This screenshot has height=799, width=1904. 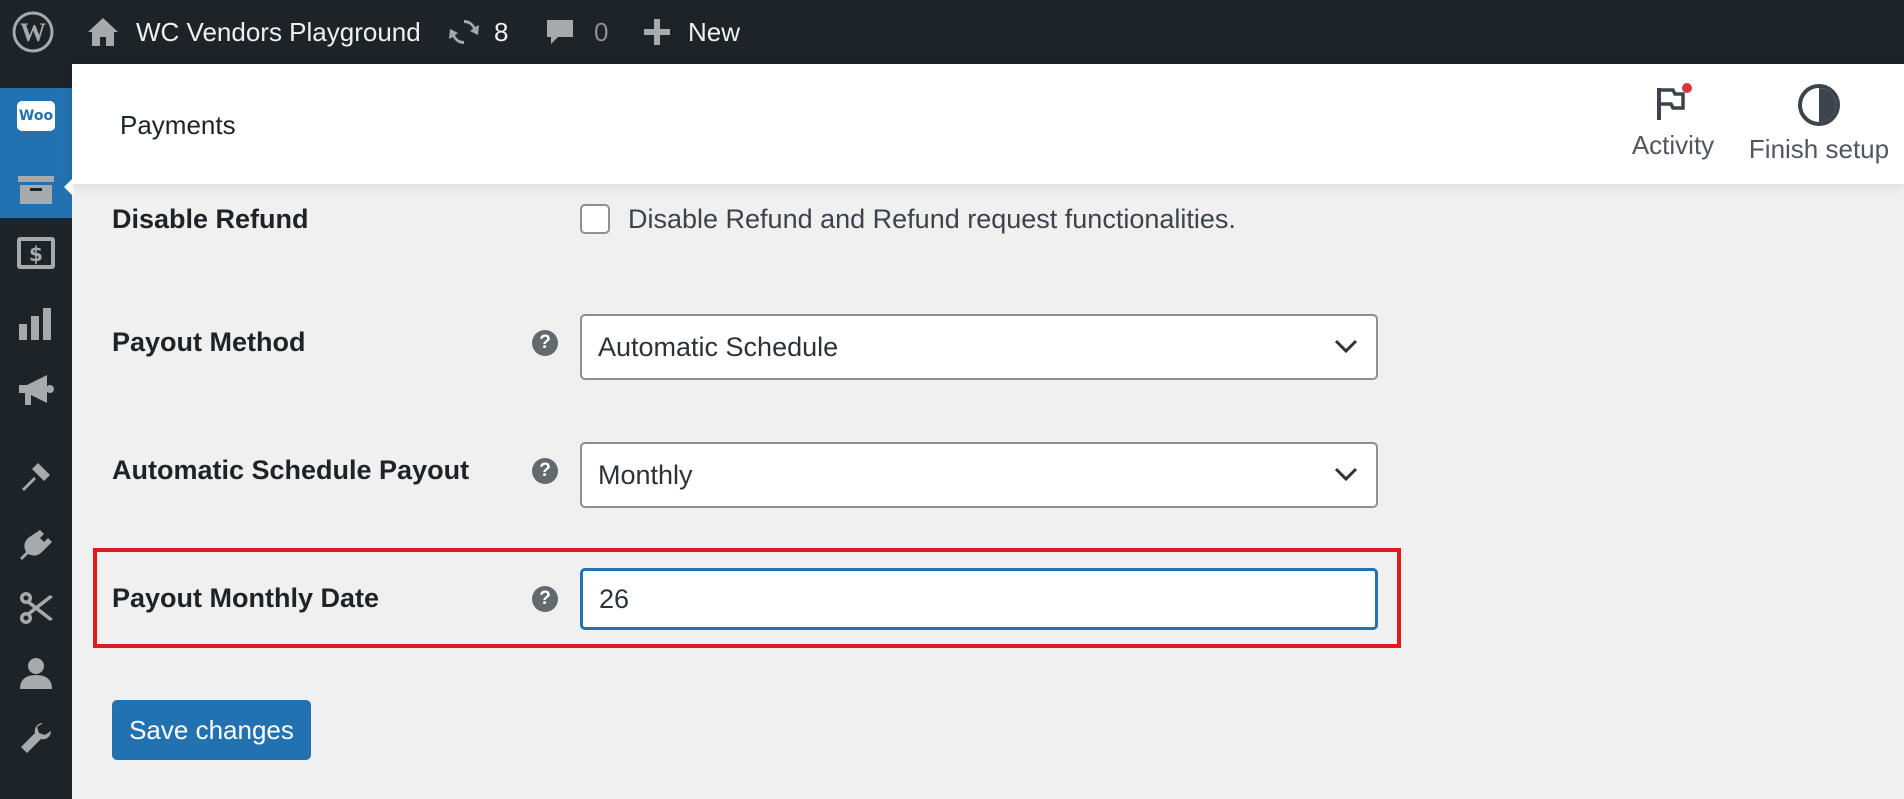 I want to click on wordpress-logo-icon: W, so click(x=33, y=32).